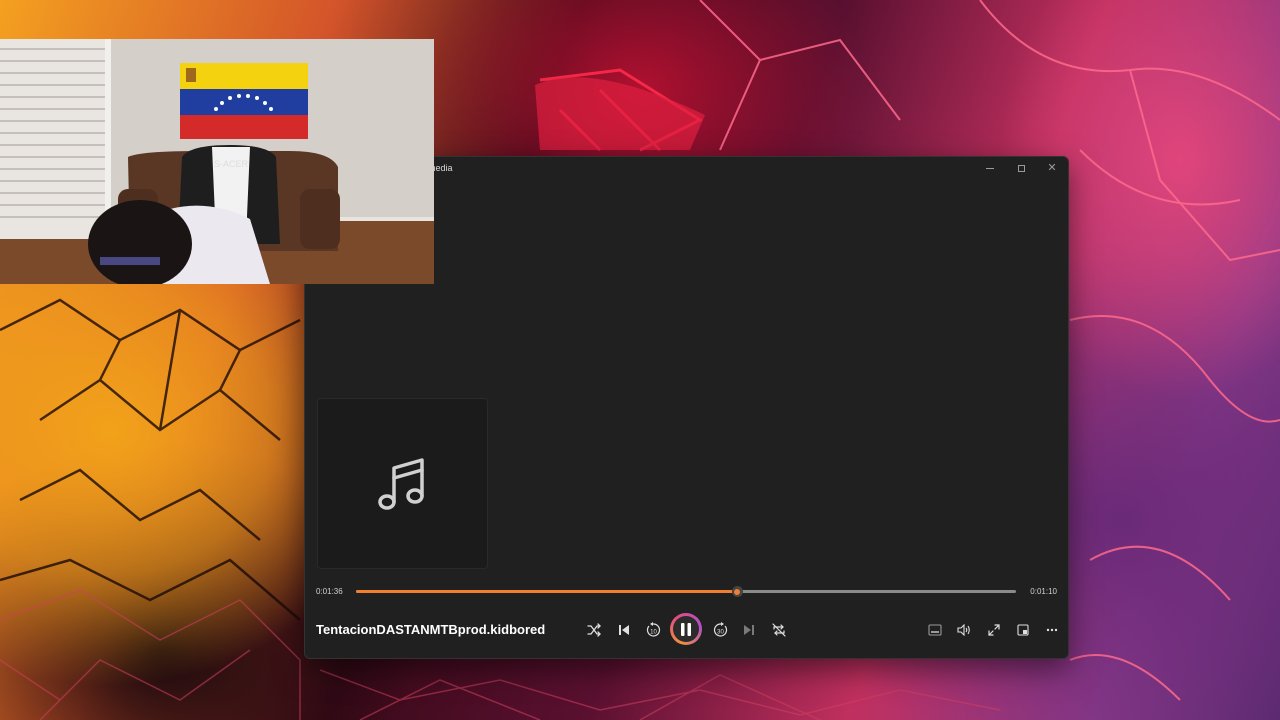 This screenshot has height=720, width=1280. I want to click on close-icon: ✕, so click(1052, 167).